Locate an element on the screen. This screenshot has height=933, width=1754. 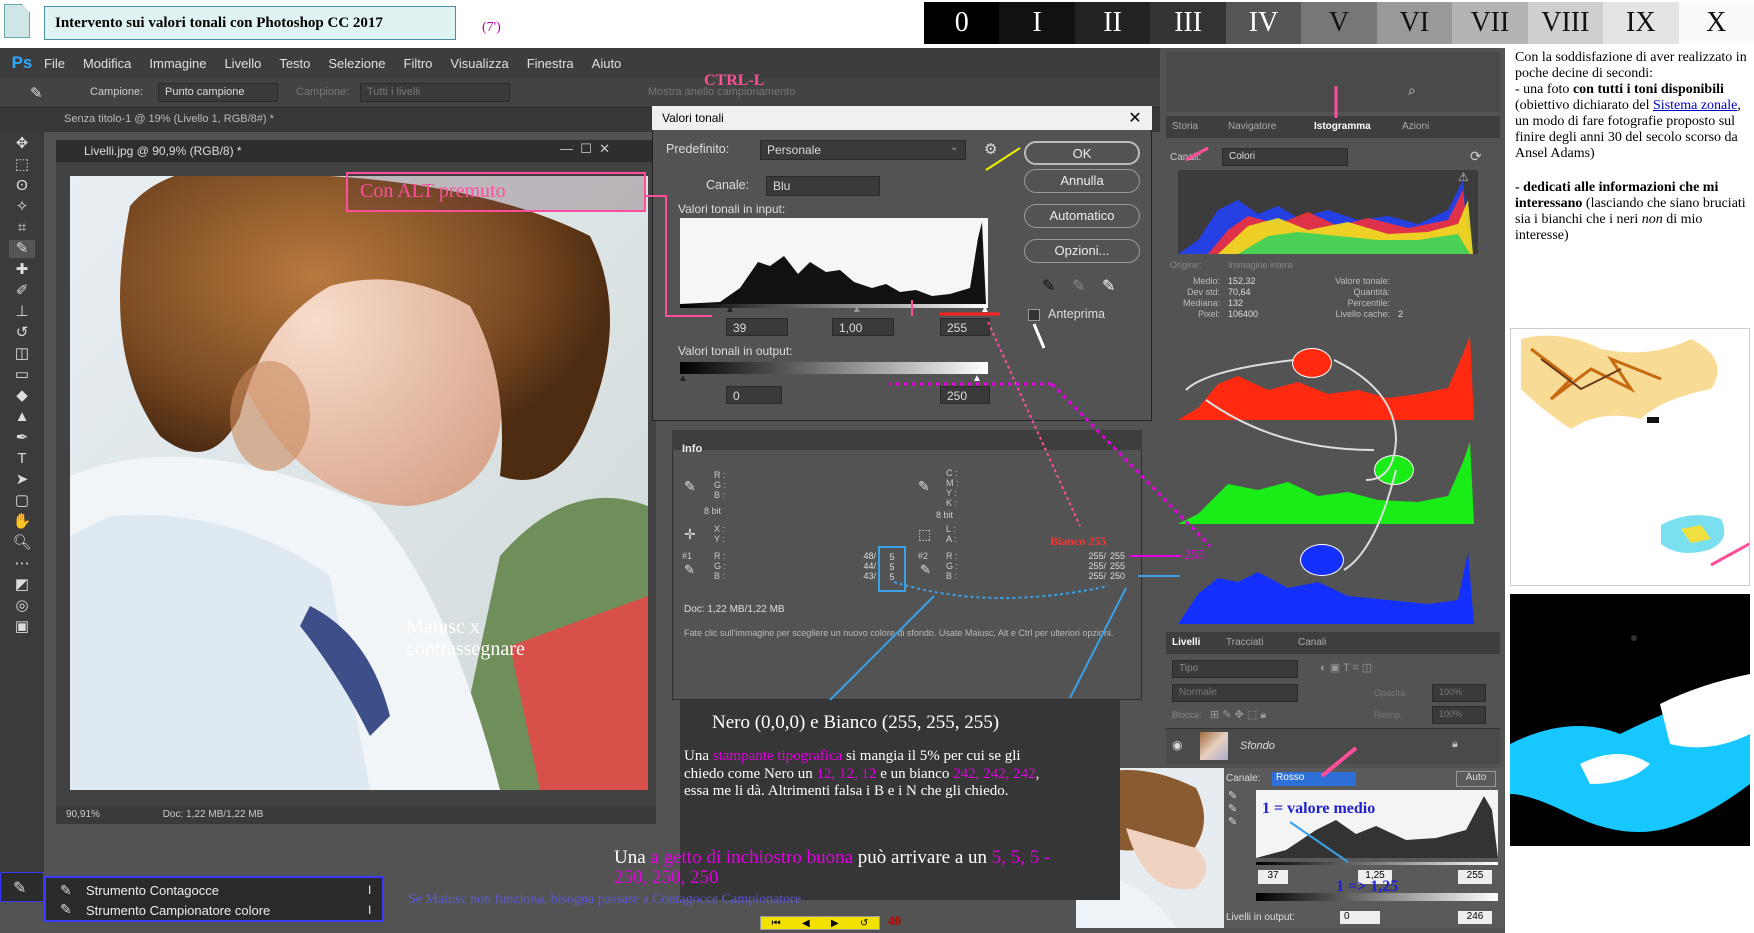
threshold-white-art is located at coordinates (1635, 451).